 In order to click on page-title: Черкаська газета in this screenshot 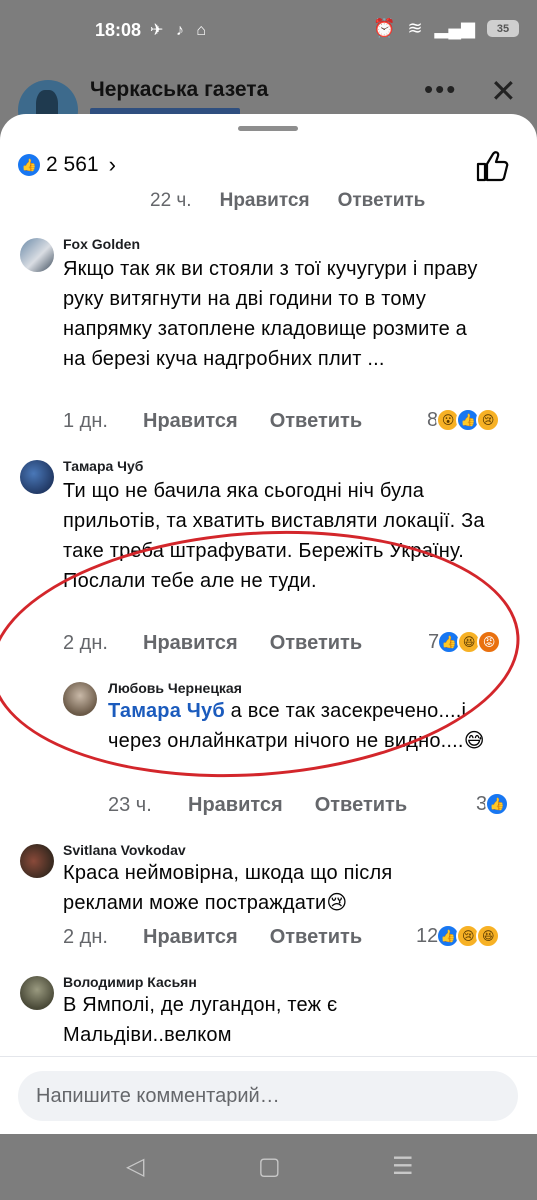, I will do `click(179, 89)`.